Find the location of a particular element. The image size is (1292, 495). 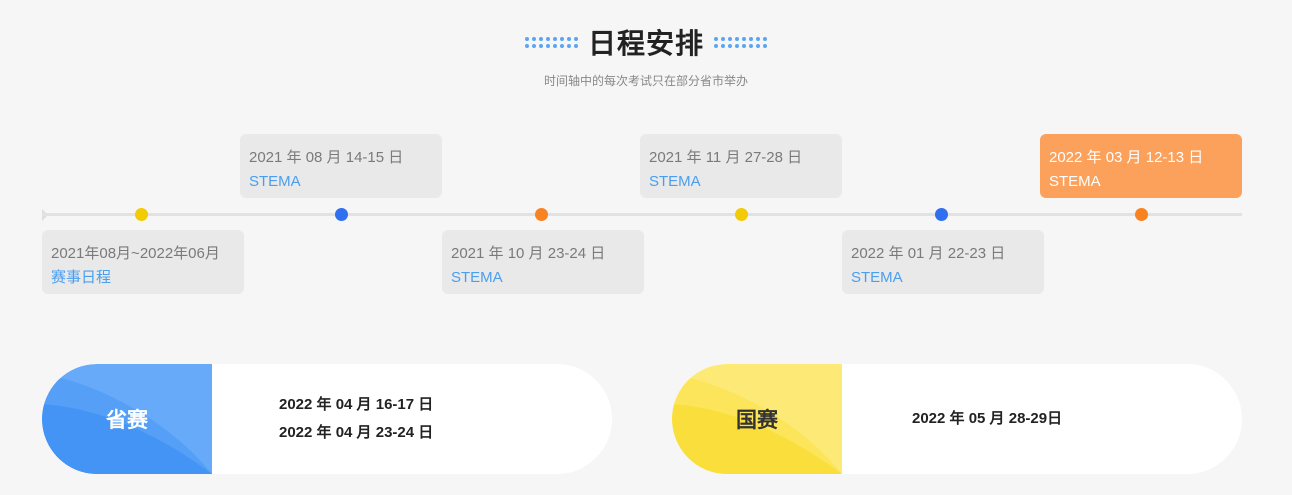

timeline-card-stema-mar: 2022 年 03 月 12-13 日 STEMA is located at coordinates (1141, 166).